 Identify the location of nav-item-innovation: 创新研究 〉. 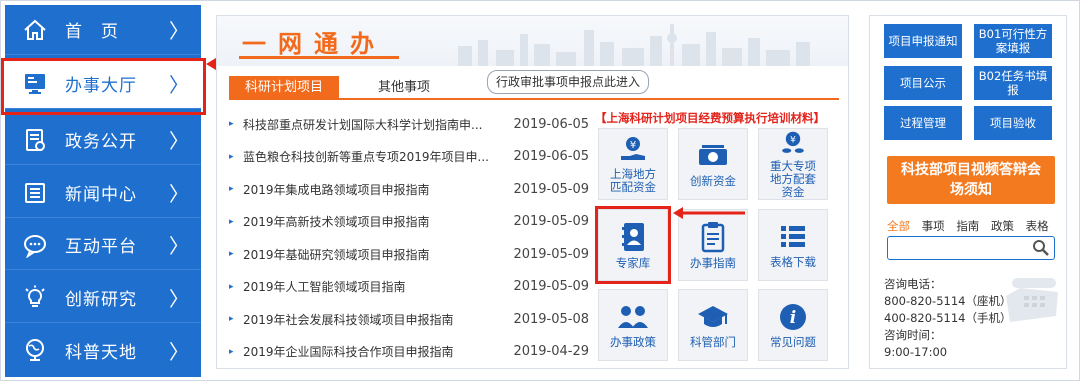
(103, 298).